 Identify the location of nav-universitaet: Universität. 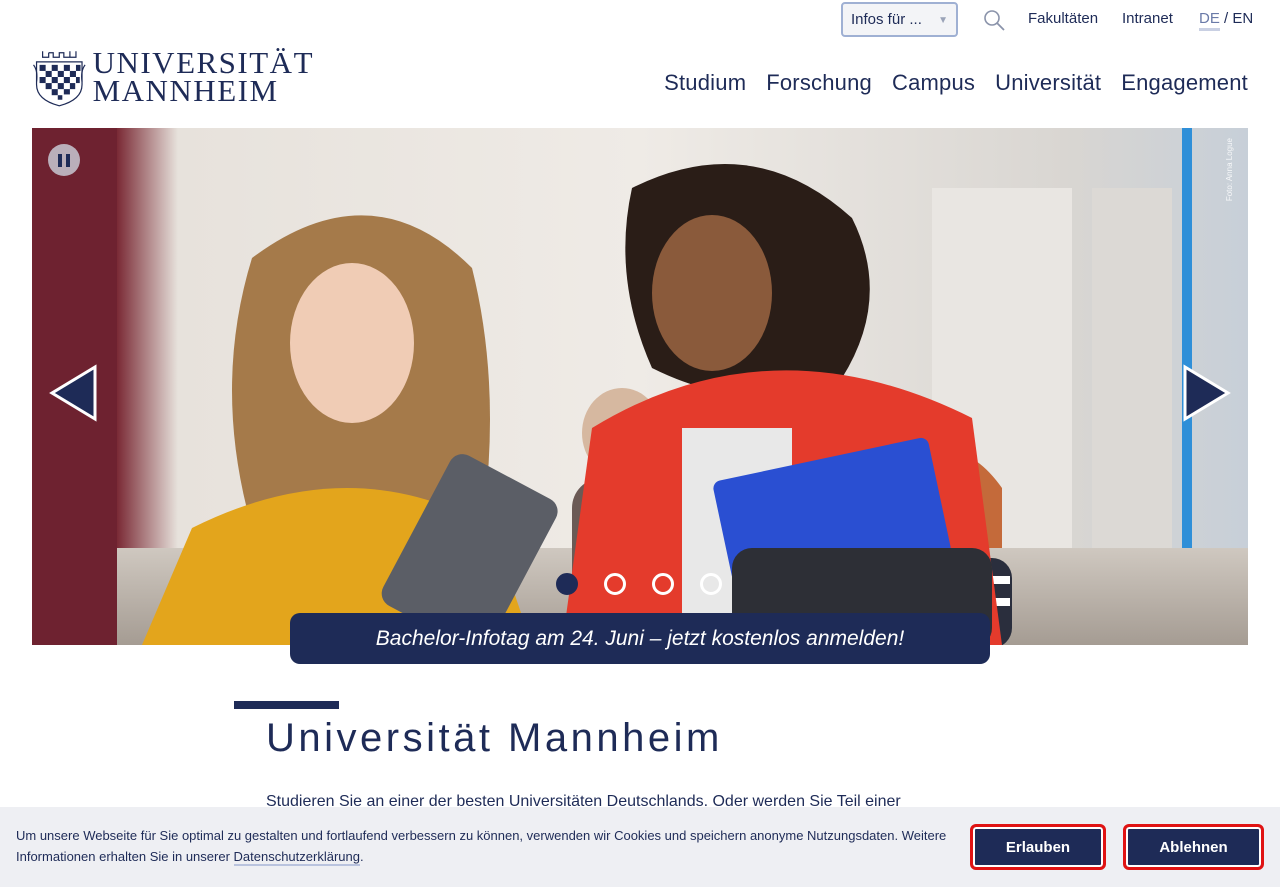
(1048, 83).